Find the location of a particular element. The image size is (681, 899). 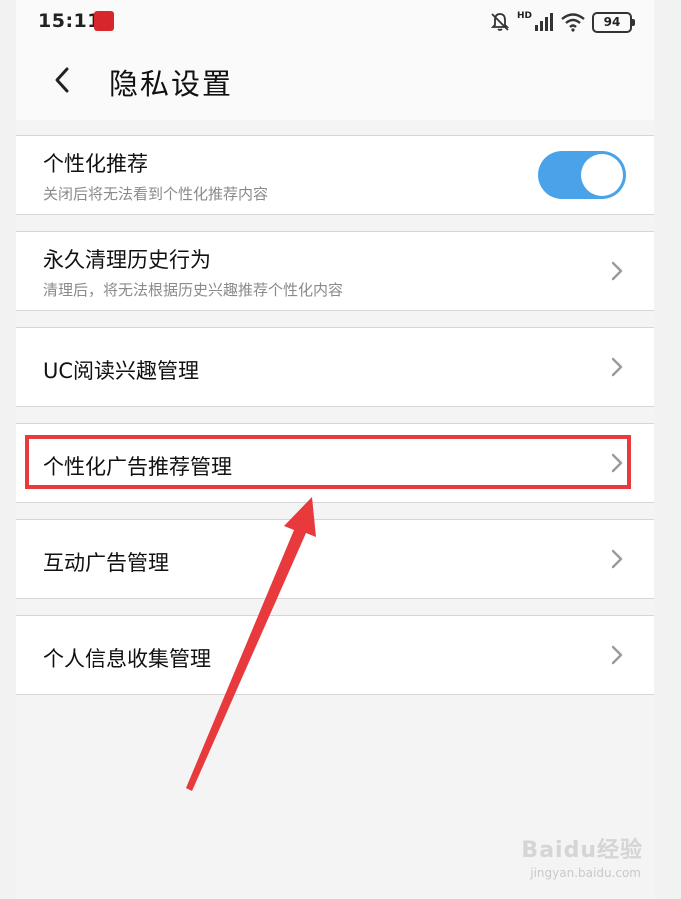

setting-title: 互动广告管理 is located at coordinates (106, 563).